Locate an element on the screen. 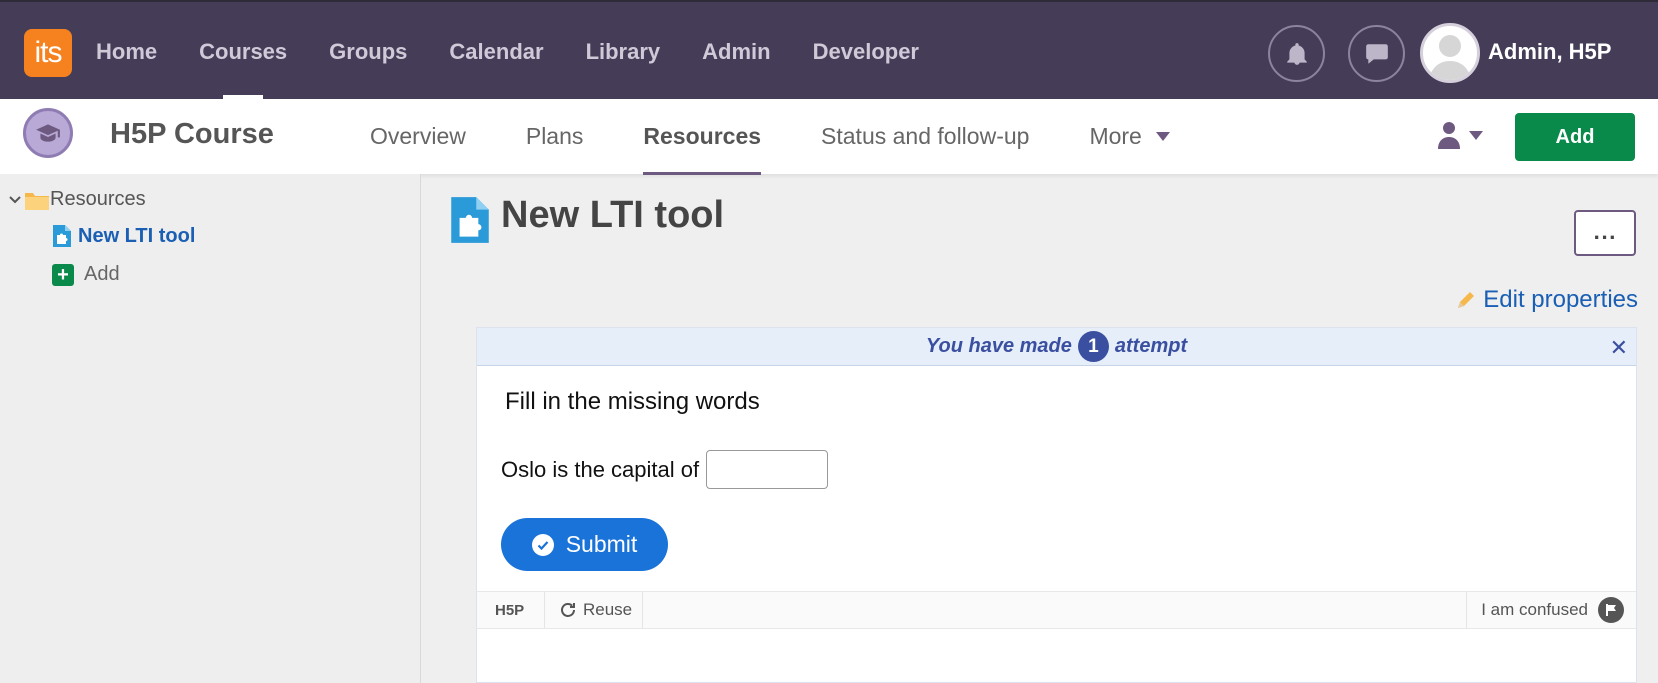 The width and height of the screenshot is (1658, 683). submit-label: Submit is located at coordinates (601, 544).